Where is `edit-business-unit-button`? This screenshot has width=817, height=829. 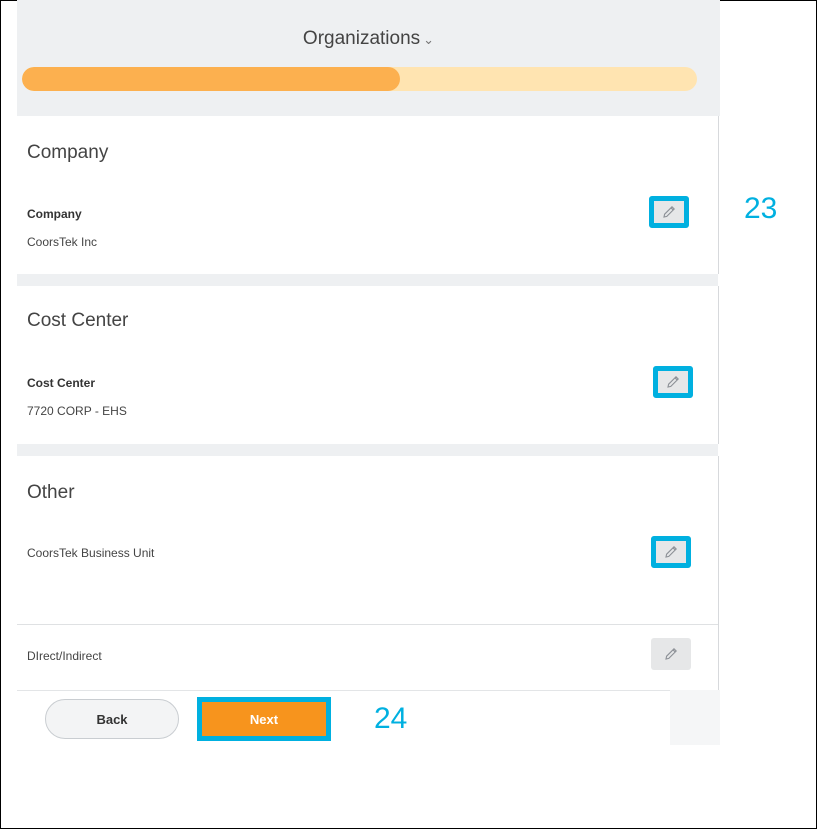
edit-business-unit-button is located at coordinates (671, 552).